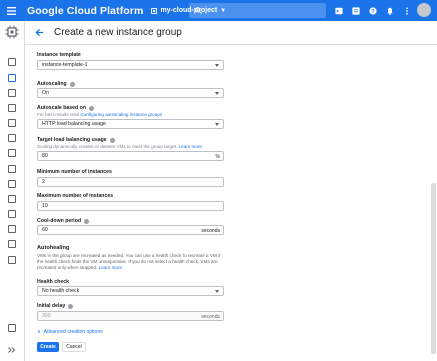  Describe the element at coordinates (85, 11) in the screenshot. I see `product-title: Google Cloud Platform` at that location.